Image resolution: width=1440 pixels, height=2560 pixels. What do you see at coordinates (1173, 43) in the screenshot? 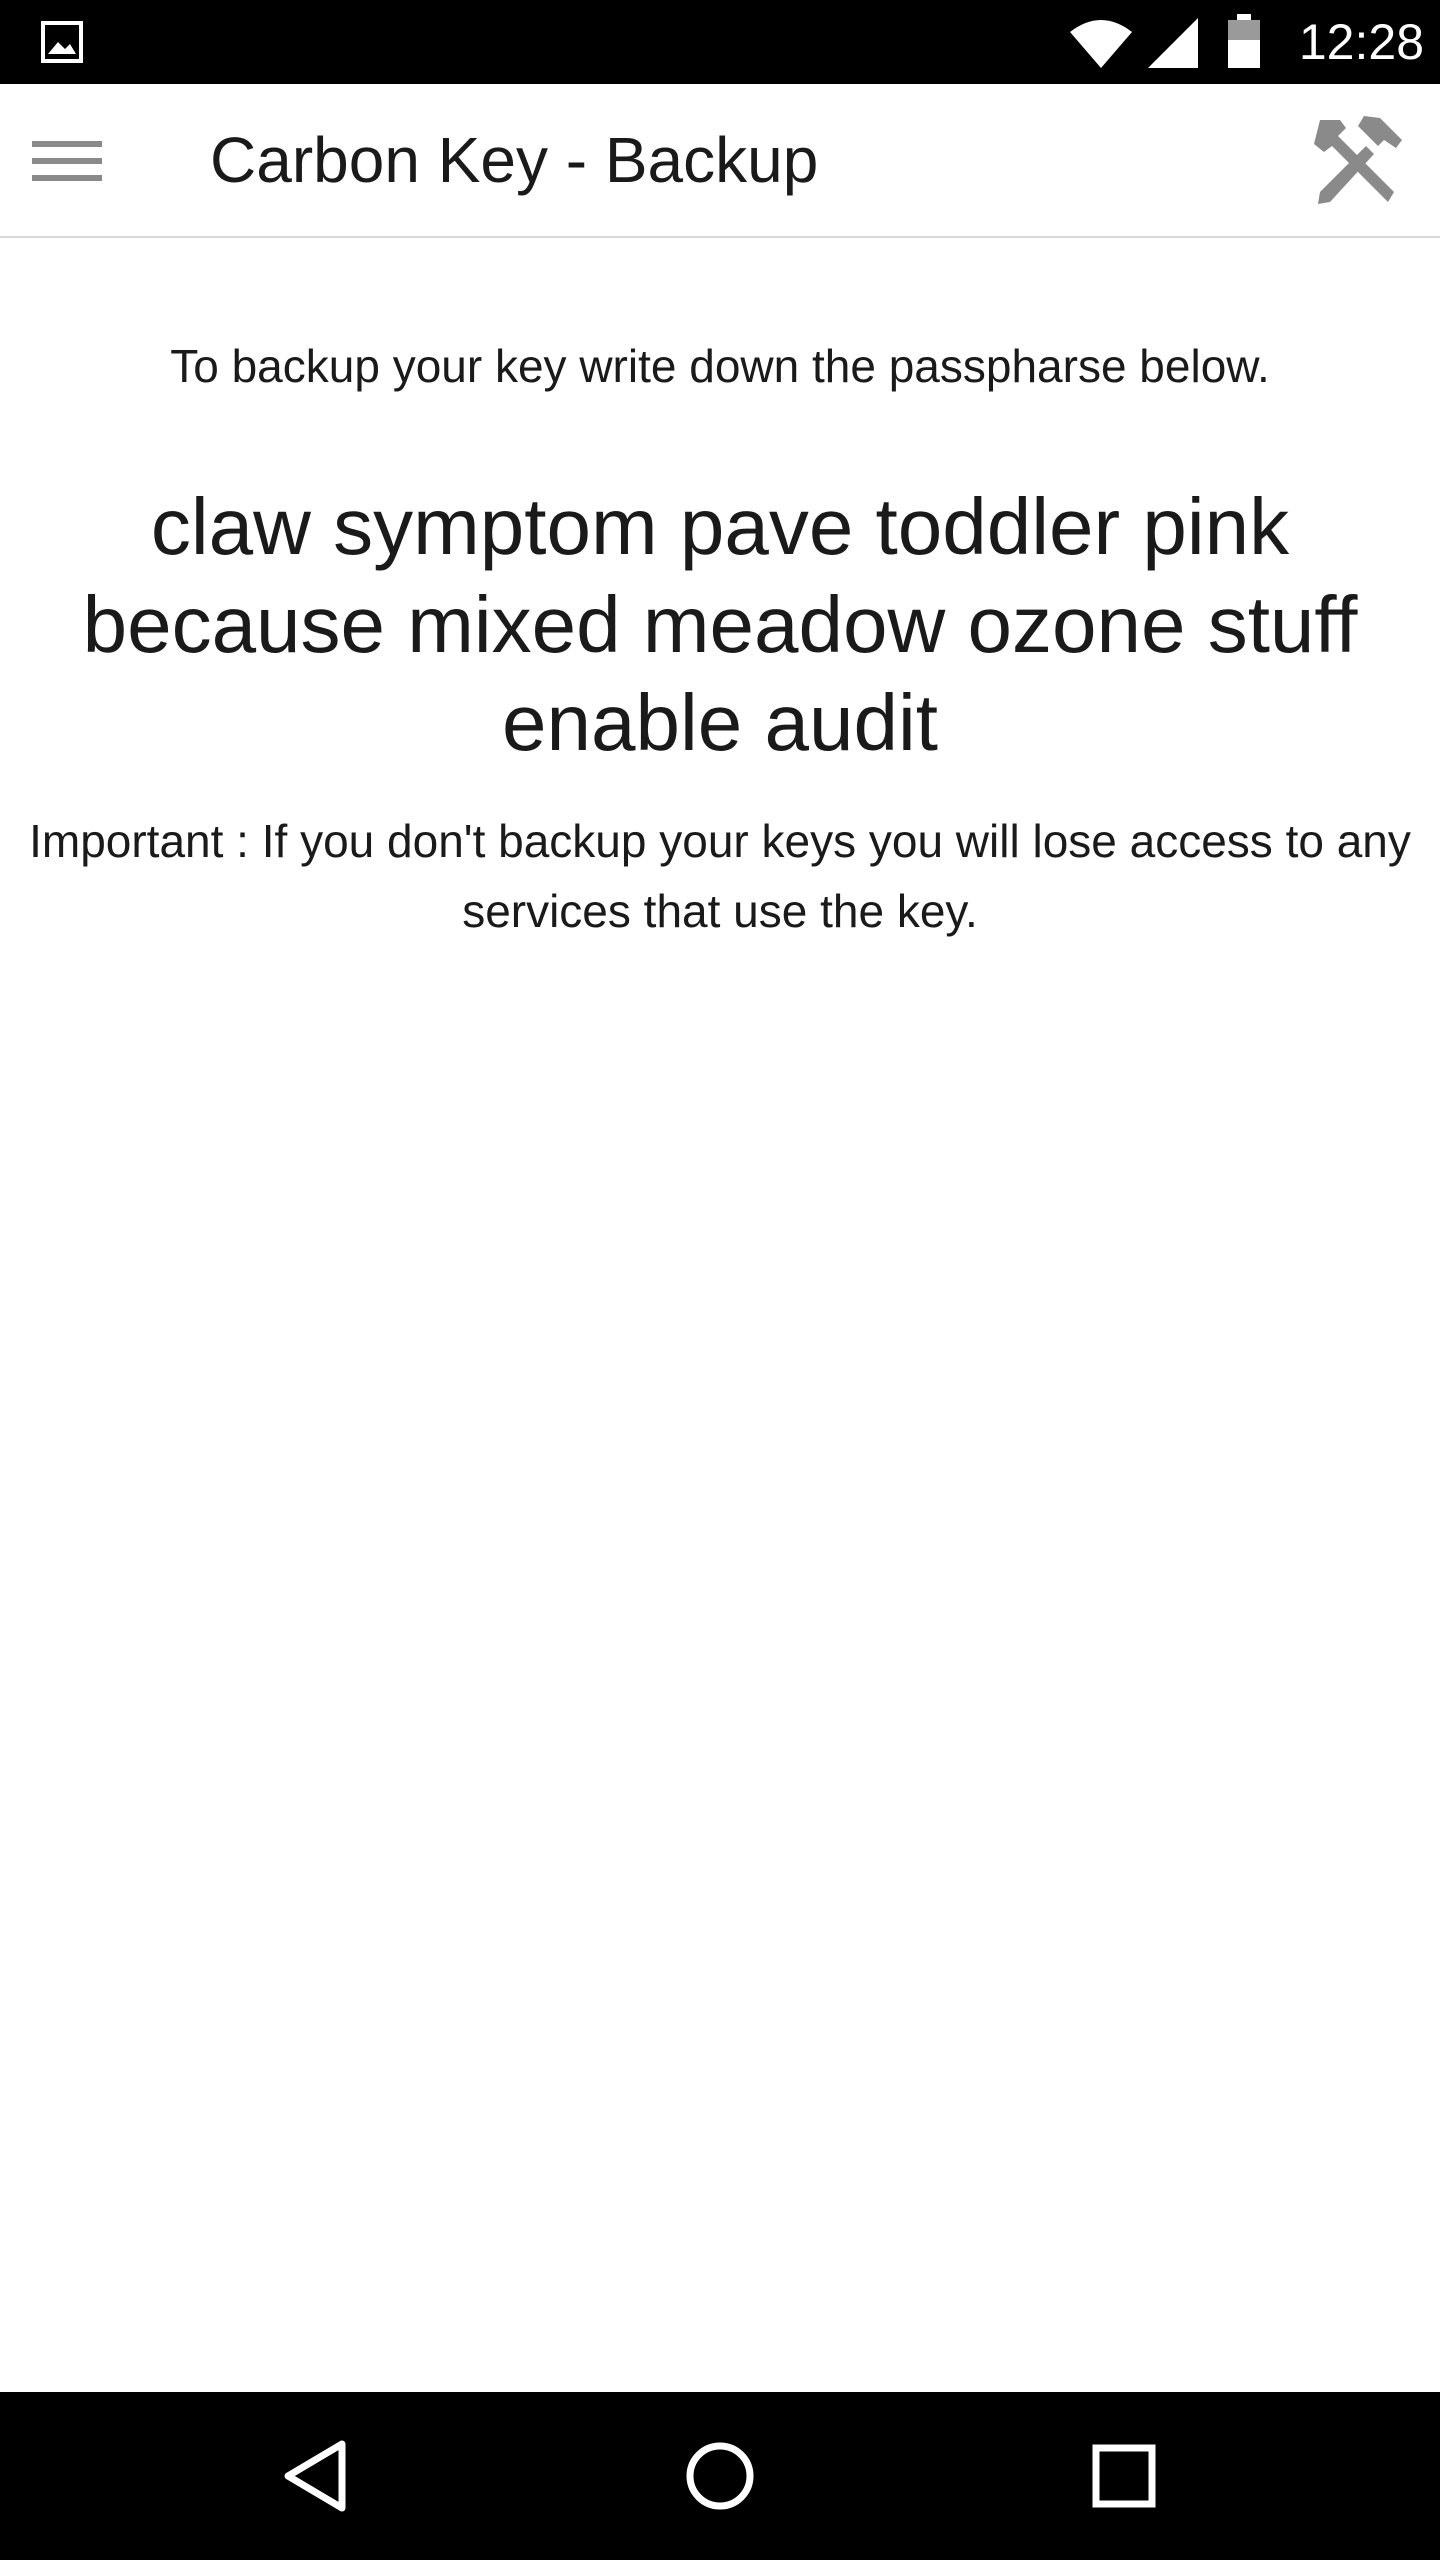
I see `signal-icon` at bounding box center [1173, 43].